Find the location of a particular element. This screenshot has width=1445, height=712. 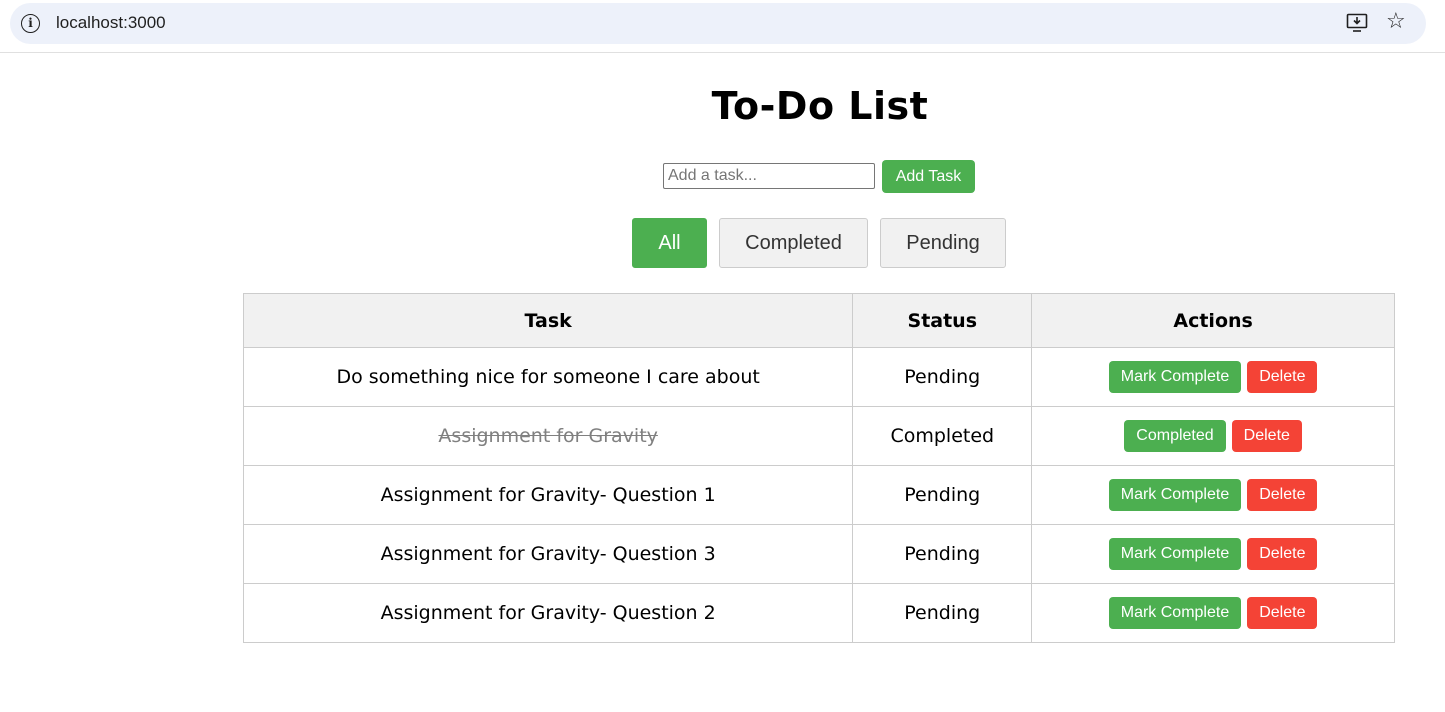

task-text-completed: Assignment for Gravity is located at coordinates (548, 436).